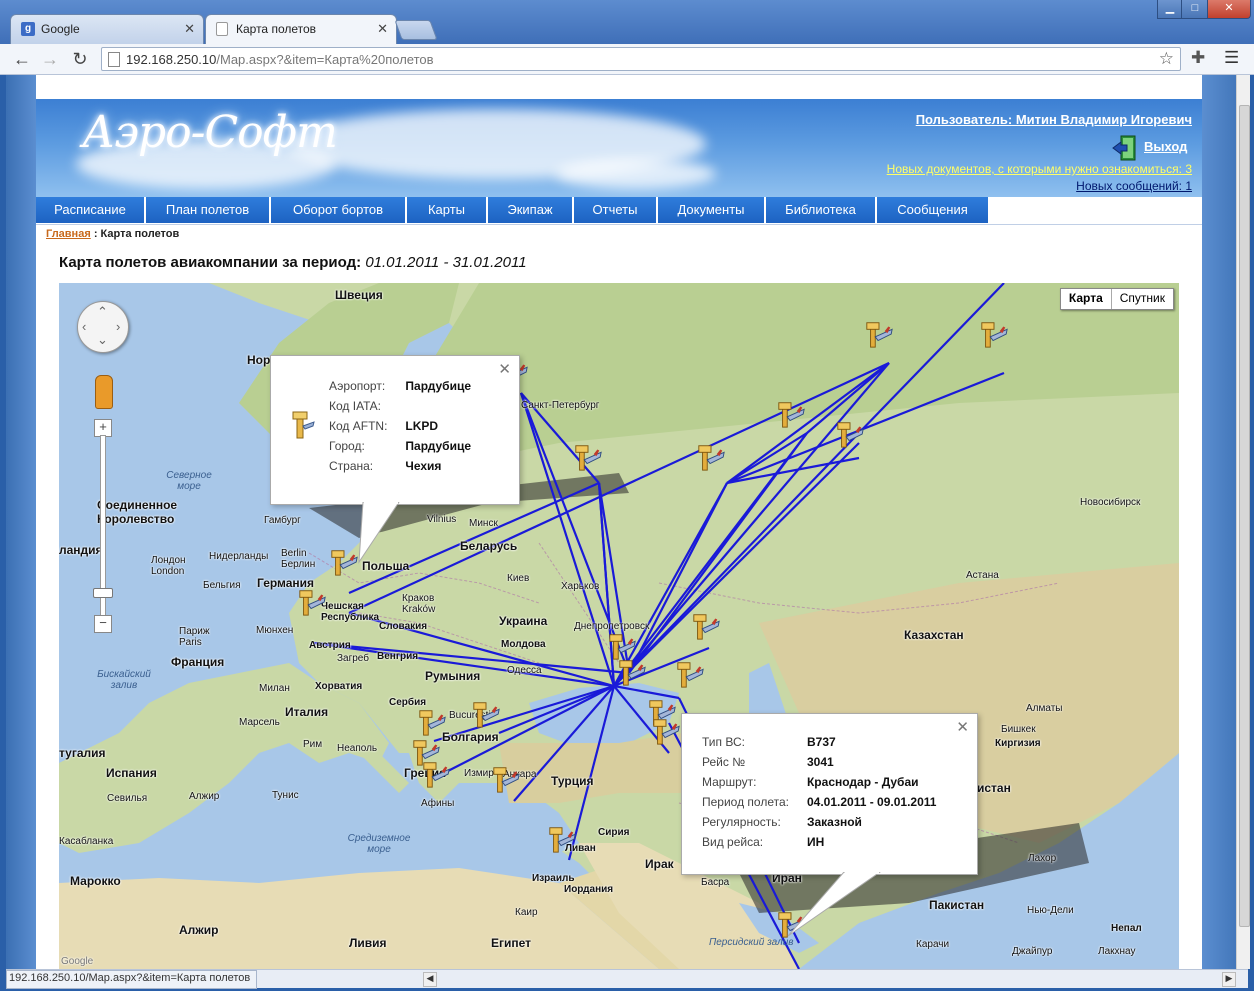 The image size is (1254, 991). What do you see at coordinates (103, 593) in the screenshot?
I see `zoom-slider-thumb` at bounding box center [103, 593].